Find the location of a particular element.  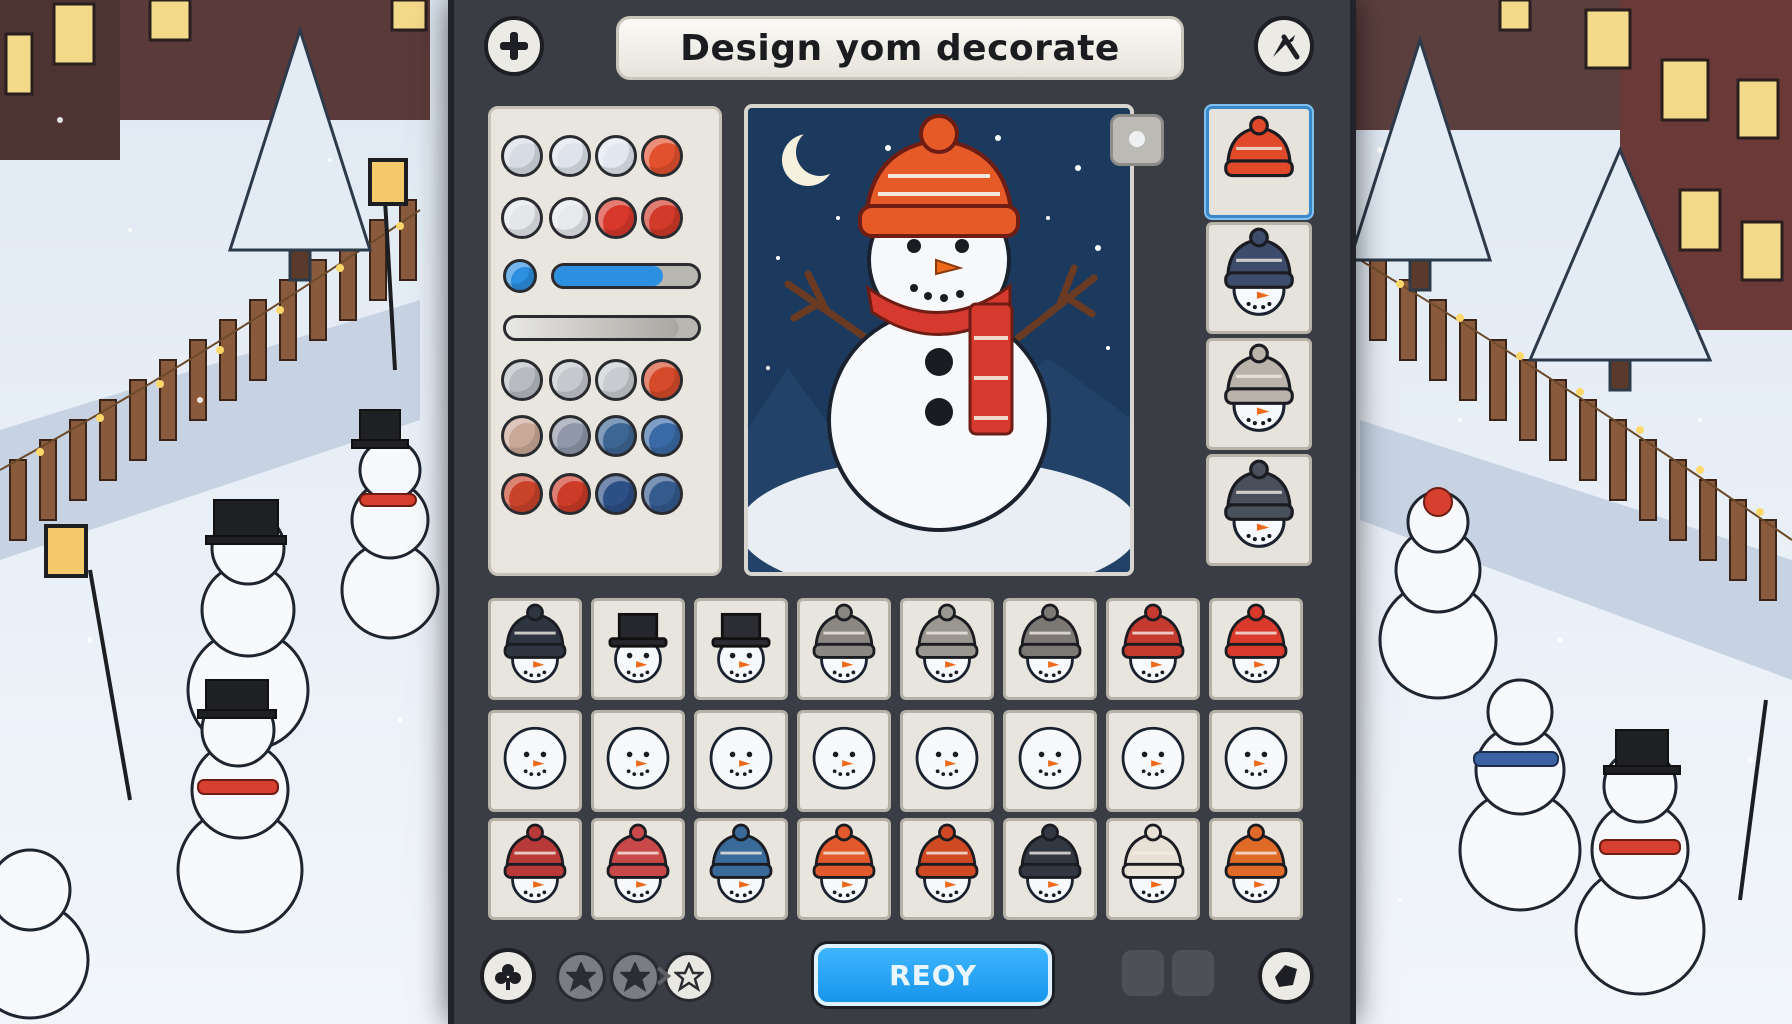

side-hat-dark-knit-beanie is located at coordinates (1259, 510).